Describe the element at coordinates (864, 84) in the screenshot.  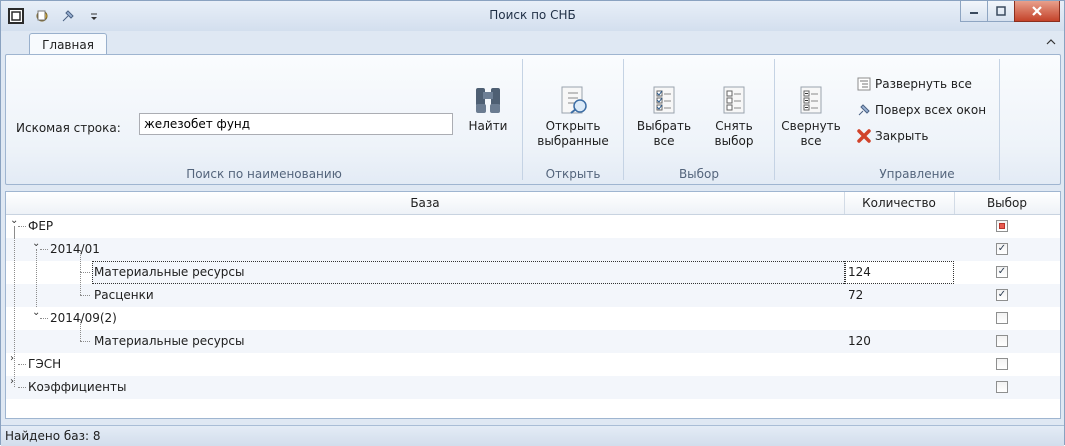
I see `expand-all-icon` at that location.